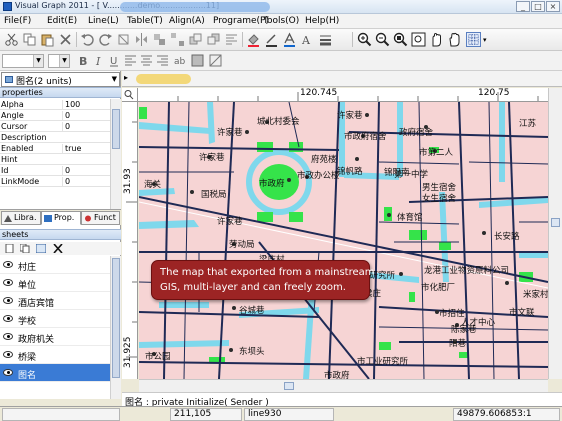 The image size is (562, 421). I want to click on align-left-icon, so click(130, 60).